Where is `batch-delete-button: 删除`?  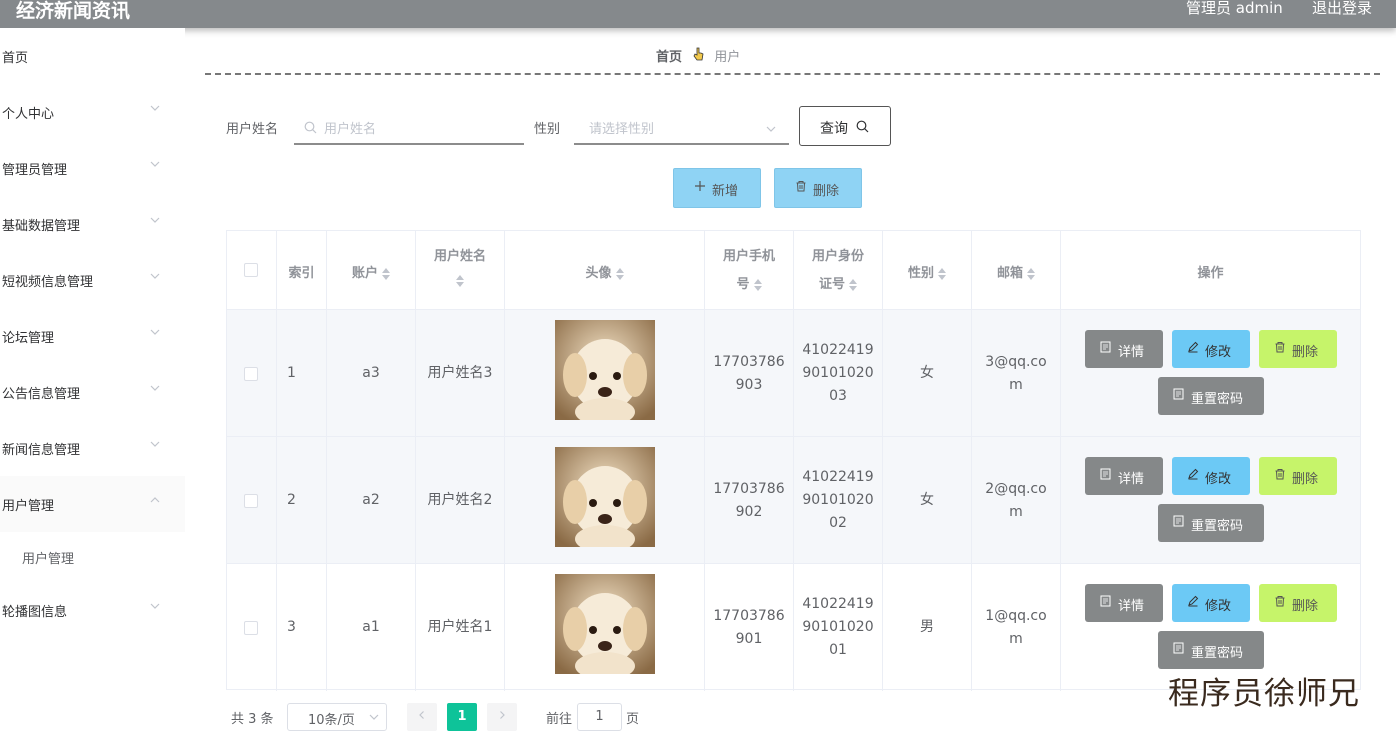 batch-delete-button: 删除 is located at coordinates (818, 188).